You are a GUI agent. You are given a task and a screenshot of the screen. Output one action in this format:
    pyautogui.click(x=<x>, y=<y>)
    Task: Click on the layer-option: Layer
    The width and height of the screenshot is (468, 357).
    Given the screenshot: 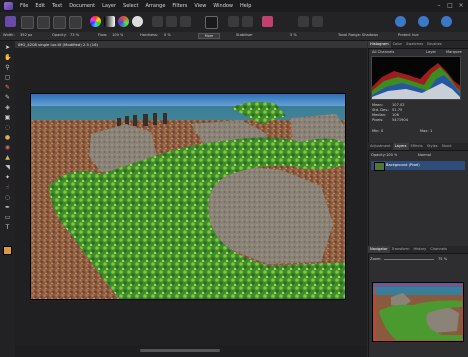 What is the action you would take?
    pyautogui.click(x=431, y=52)
    